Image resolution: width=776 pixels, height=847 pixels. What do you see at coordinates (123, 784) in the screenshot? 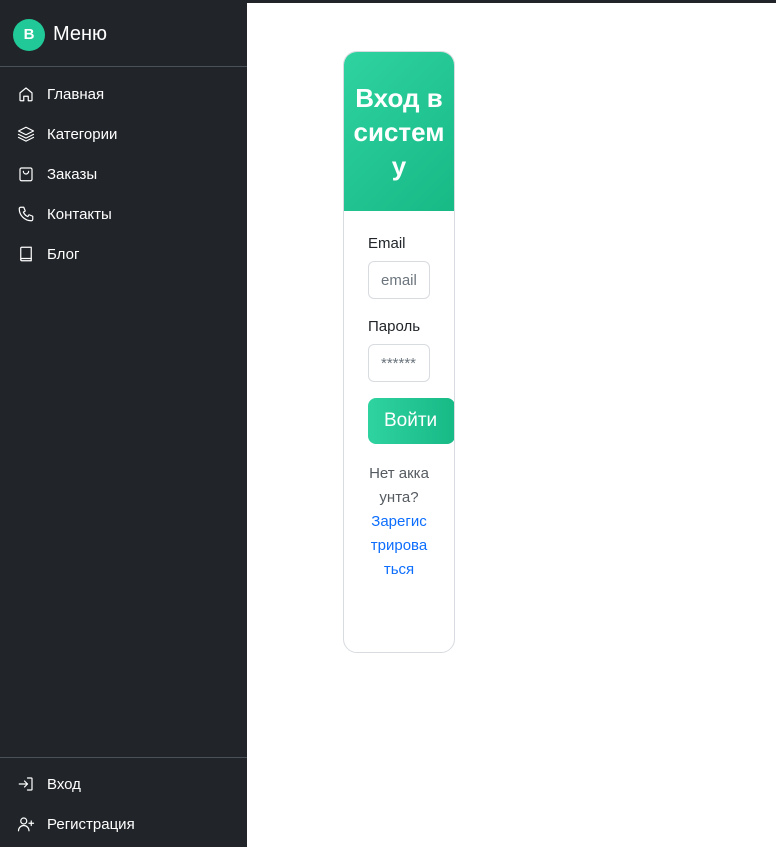
I see `sidebar-item-login: Вход` at bounding box center [123, 784].